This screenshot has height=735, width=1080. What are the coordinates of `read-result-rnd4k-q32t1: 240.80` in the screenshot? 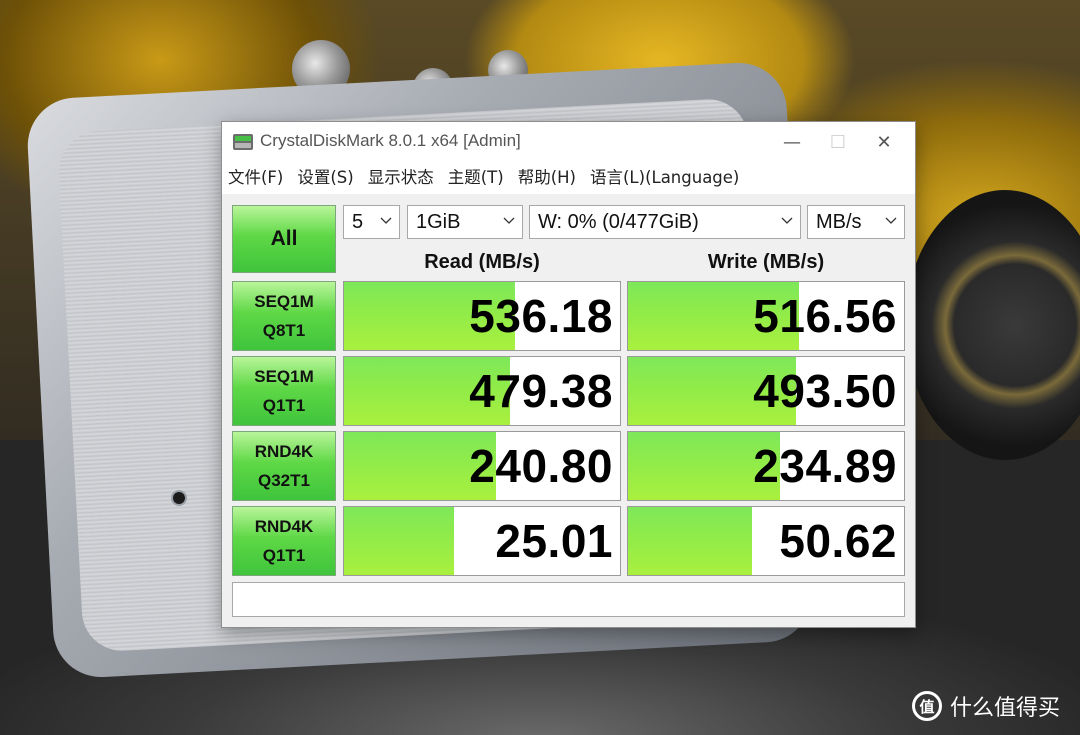 It's located at (482, 466).